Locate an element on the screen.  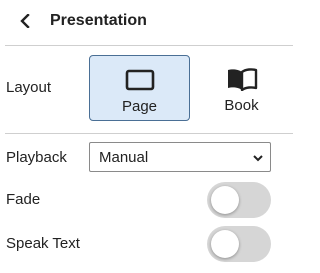
header: Presentation is located at coordinates (152, 21).